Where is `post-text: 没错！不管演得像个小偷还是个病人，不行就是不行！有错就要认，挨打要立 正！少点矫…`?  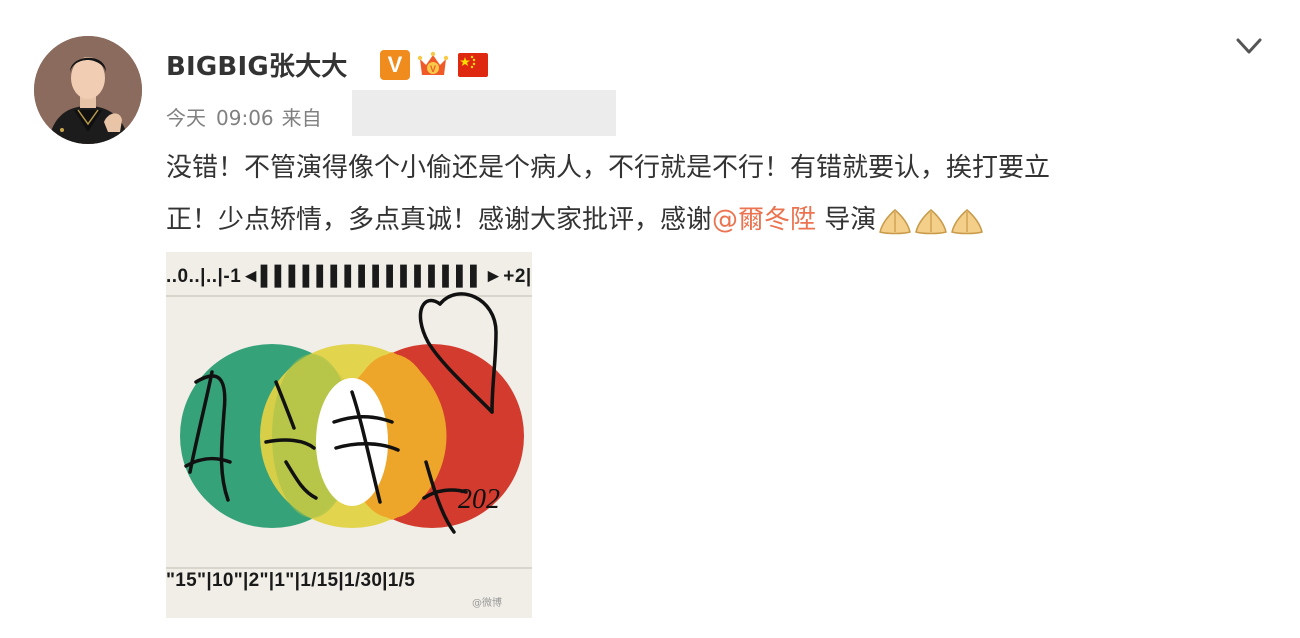
post-text: 没错！不管演得像个小偷还是个病人，不行就是不行！有错就要认，挨打要立 正！少点矫… is located at coordinates (696, 194).